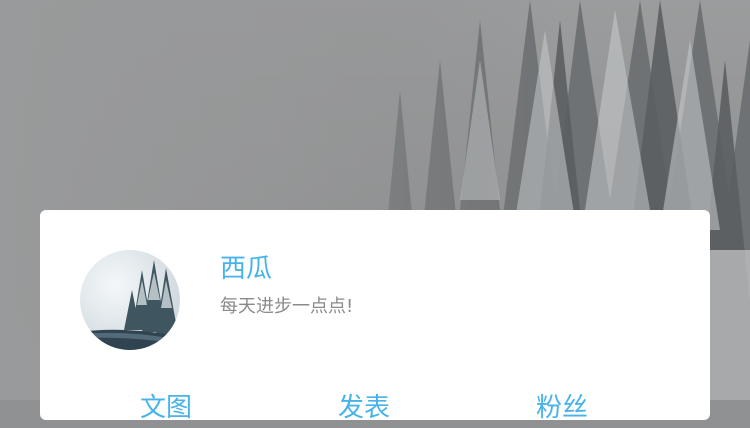  I want to click on avatar-forest-image, so click(130, 305).